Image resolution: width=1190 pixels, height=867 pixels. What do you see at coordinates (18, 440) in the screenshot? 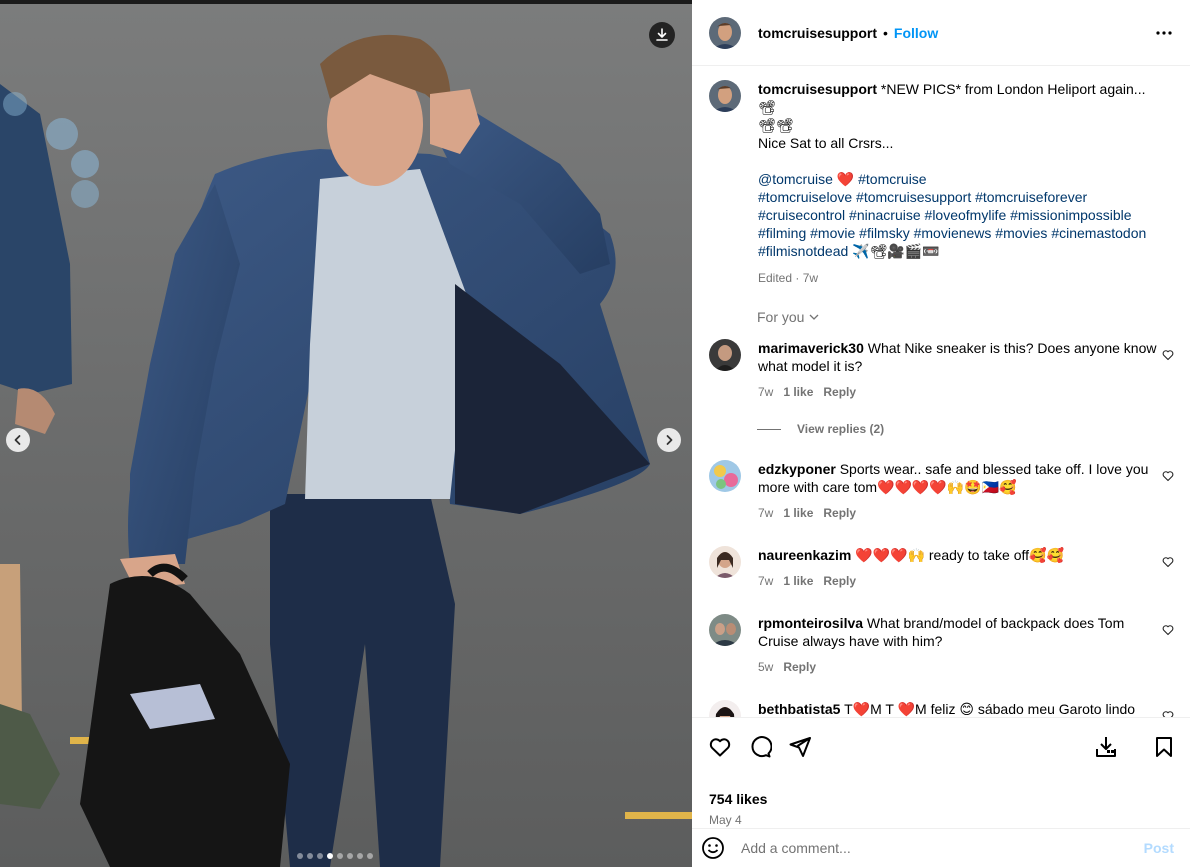
I see `previous-slide-button` at bounding box center [18, 440].